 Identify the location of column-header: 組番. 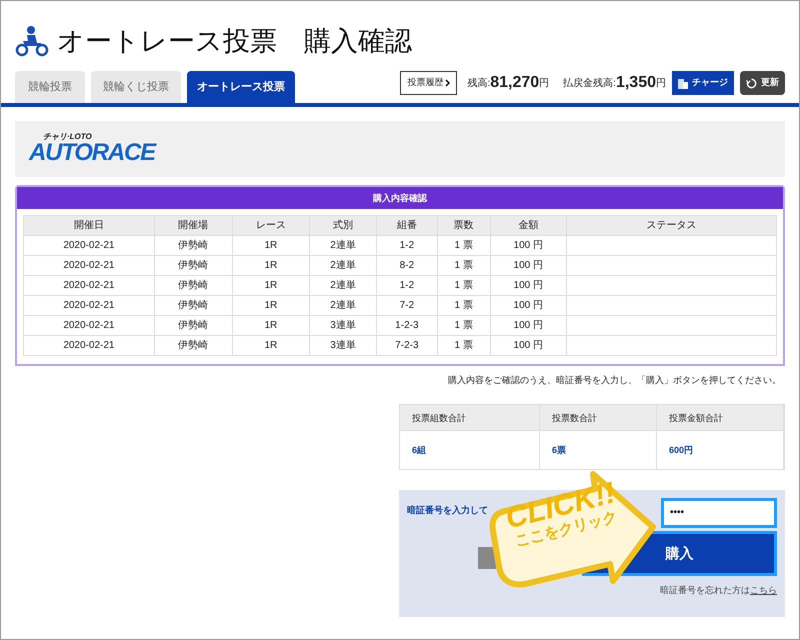
(407, 226).